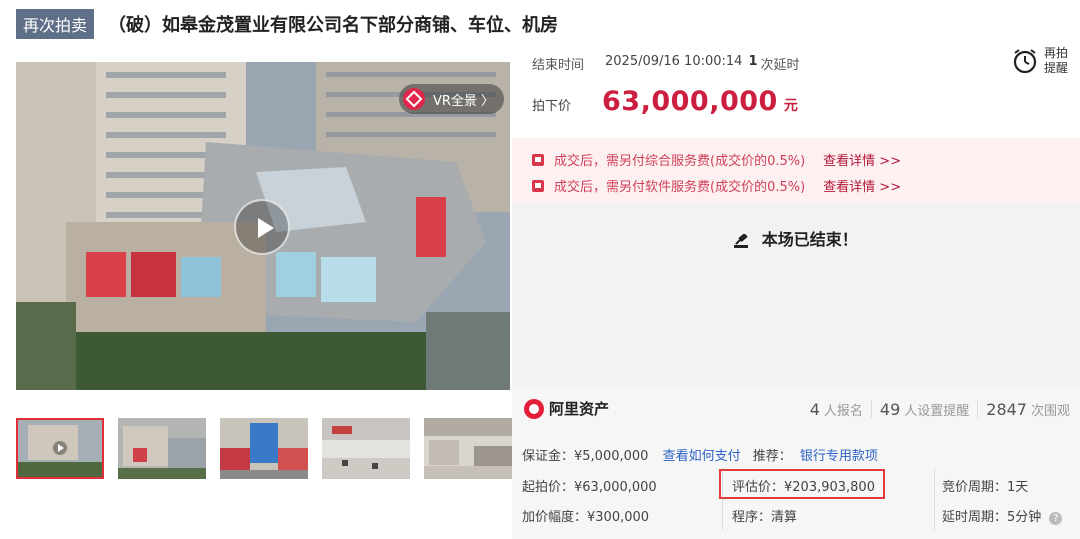 This screenshot has height=539, width=1080. I want to click on signup-count: 4, so click(814, 409).